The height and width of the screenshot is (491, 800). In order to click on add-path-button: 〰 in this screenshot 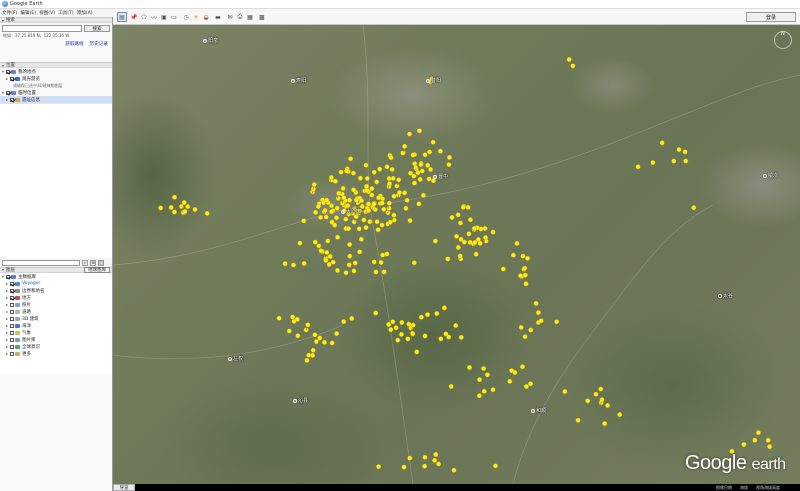, I will do `click(154, 17)`.